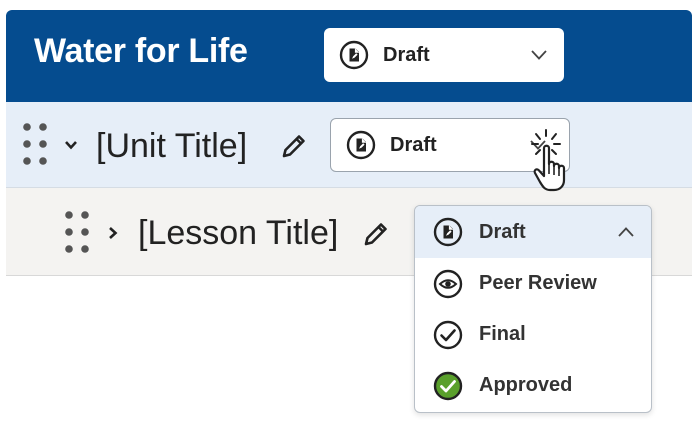 This screenshot has height=427, width=692. Describe the element at coordinates (141, 51) in the screenshot. I see `app-title: Water for Life` at that location.